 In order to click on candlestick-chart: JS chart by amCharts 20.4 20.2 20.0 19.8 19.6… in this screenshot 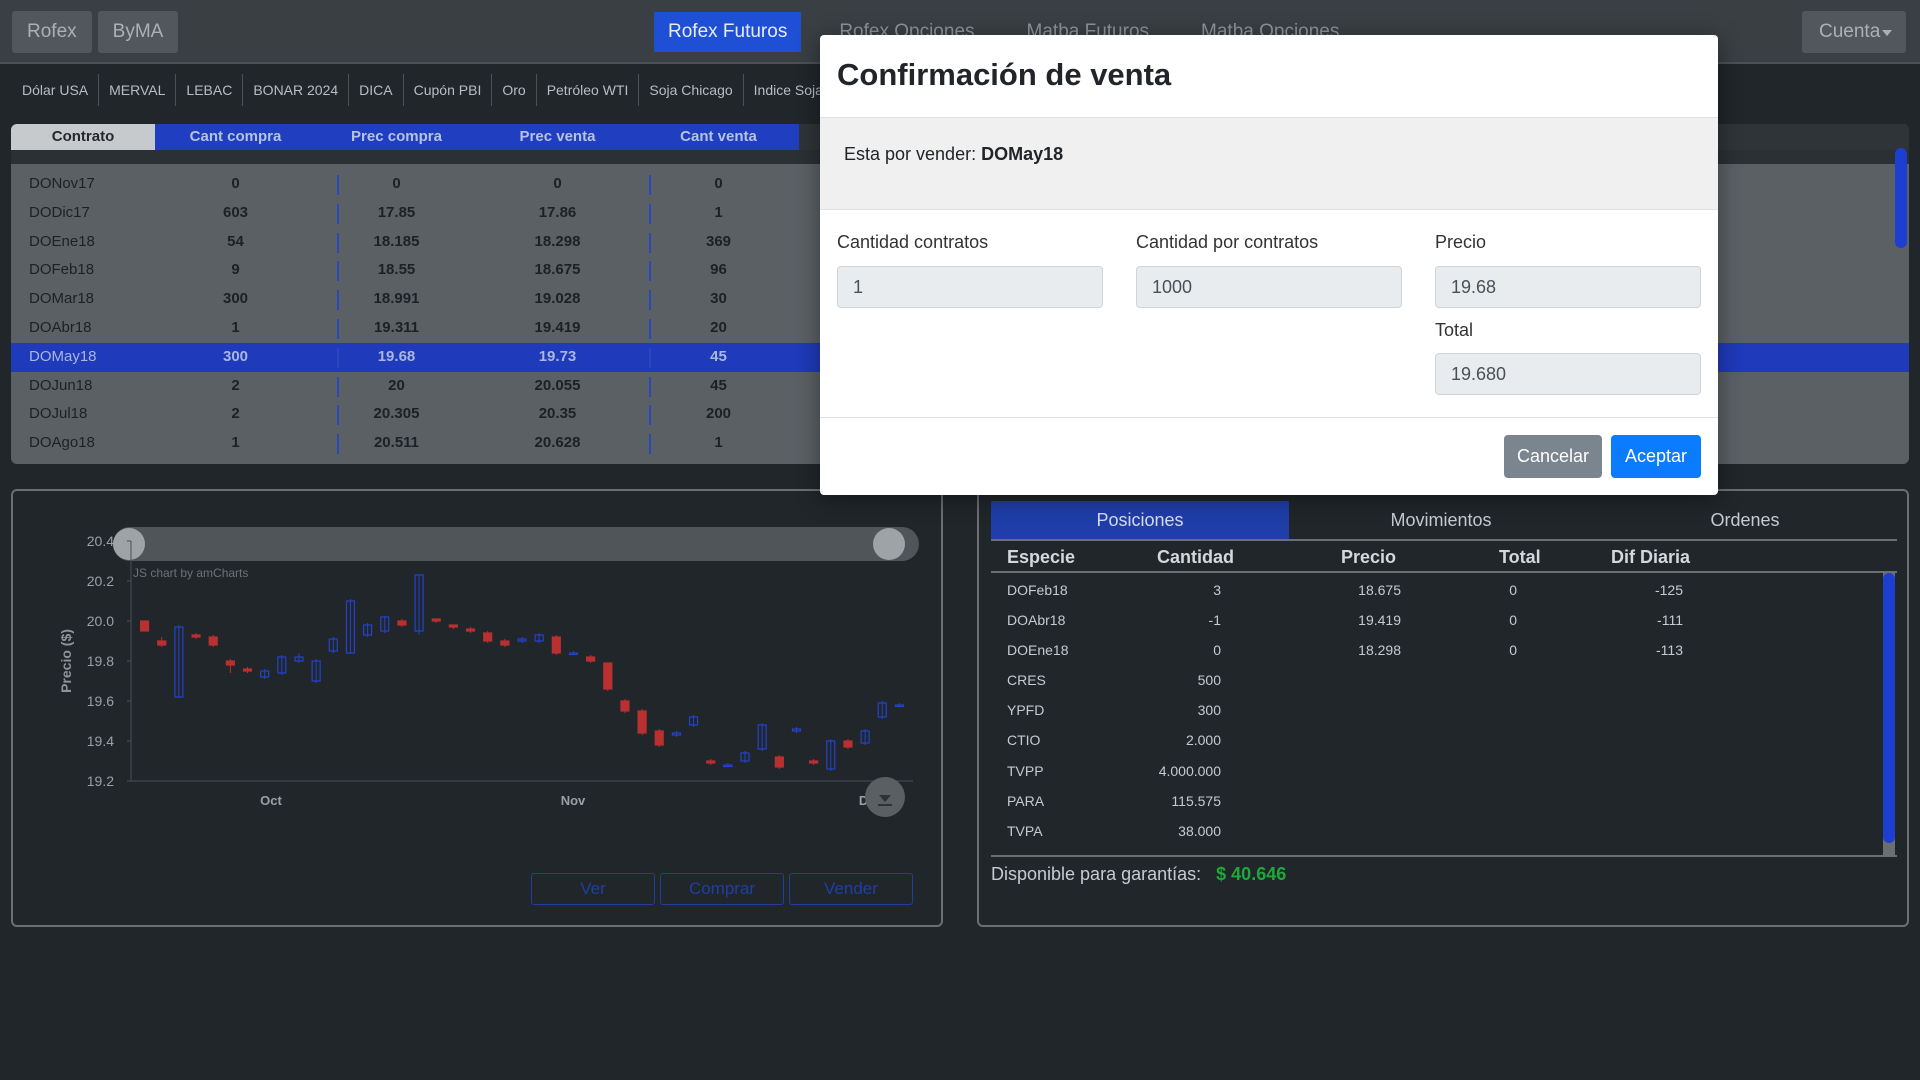, I will do `click(488, 672)`.